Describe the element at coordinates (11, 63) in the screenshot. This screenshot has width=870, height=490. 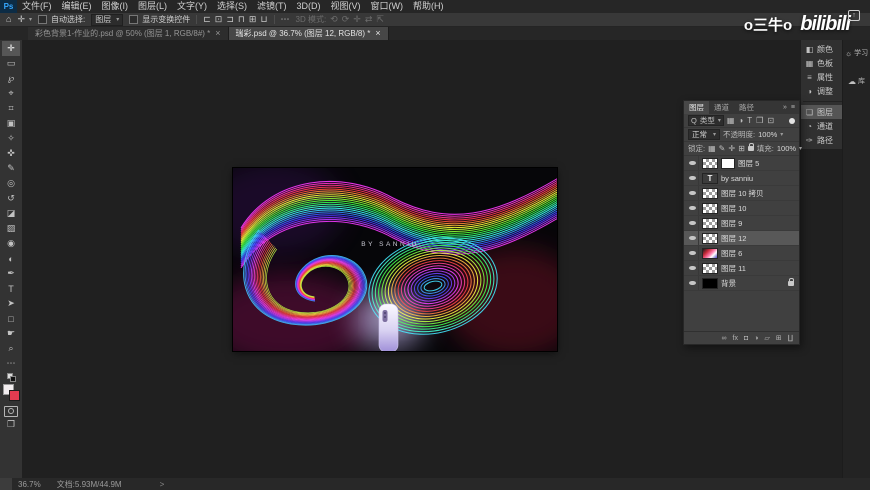
I see `marquee-tool: ▭` at that location.